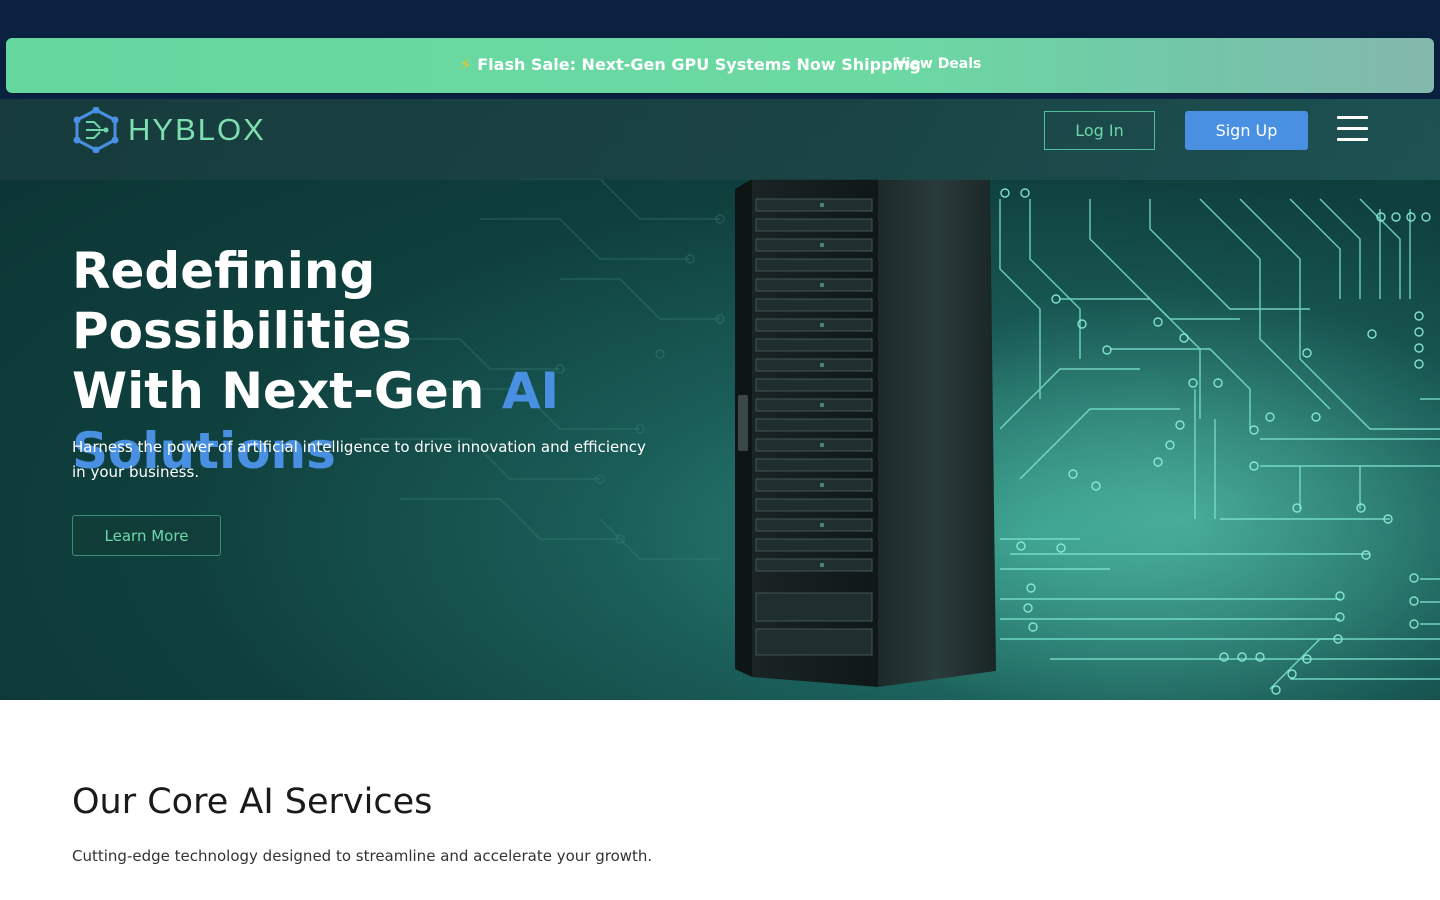 Image resolution: width=1440 pixels, height=900 pixels. I want to click on learn-more-button: Learn More, so click(146, 535).